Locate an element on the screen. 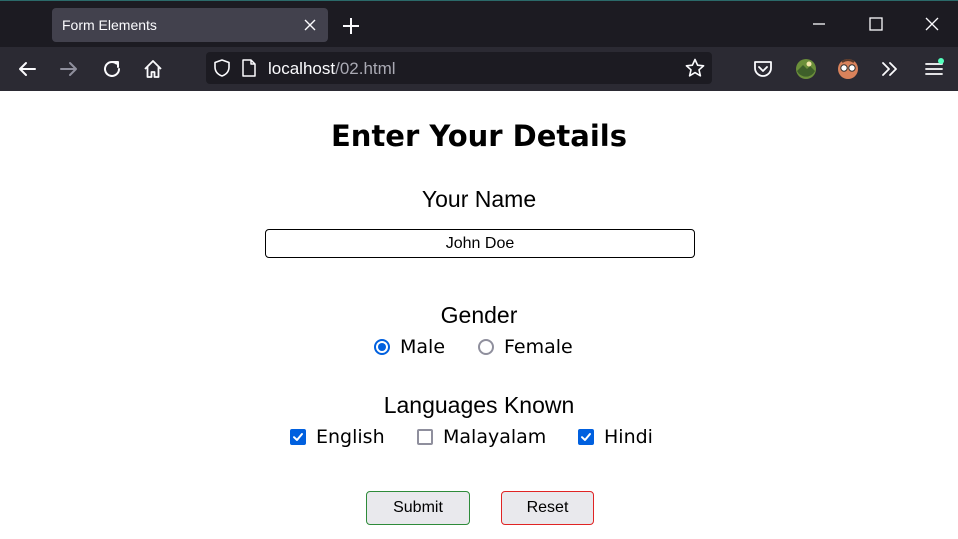 The height and width of the screenshot is (539, 958). forward-icon is located at coordinates (69, 69).